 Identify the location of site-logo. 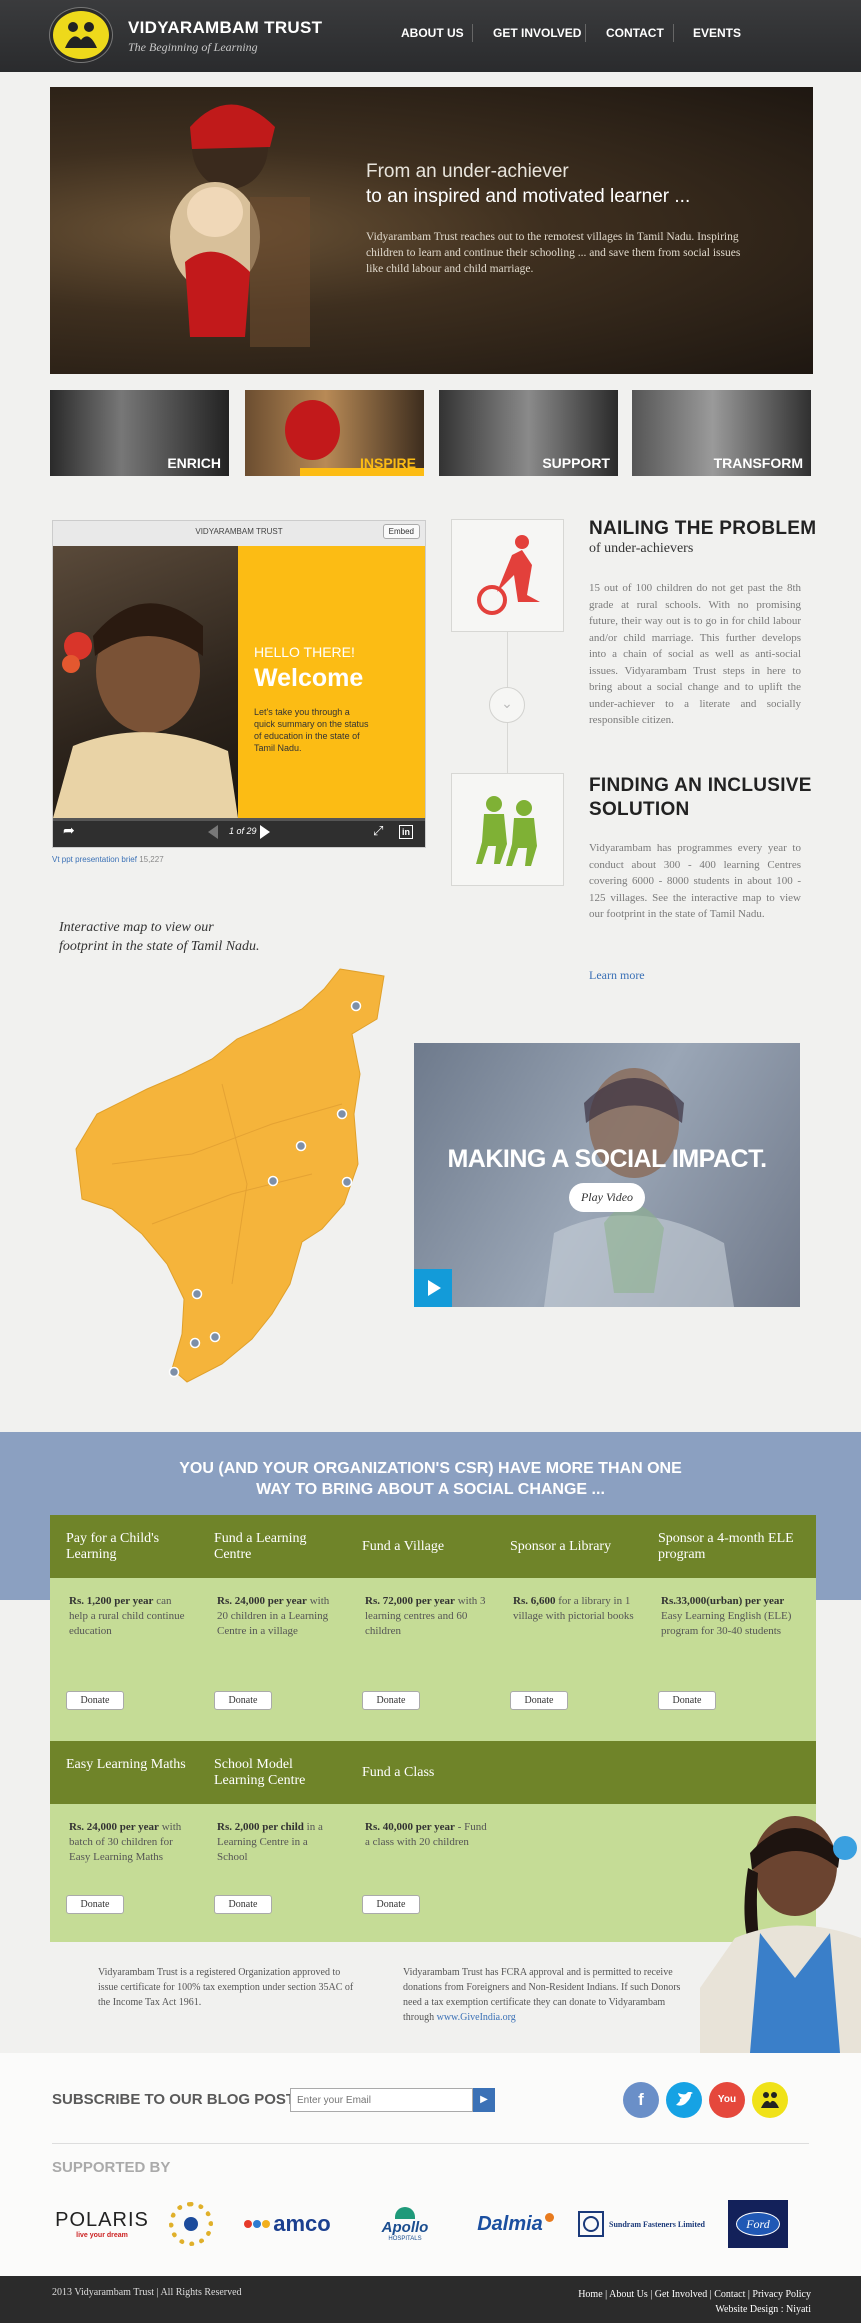
(81, 35).